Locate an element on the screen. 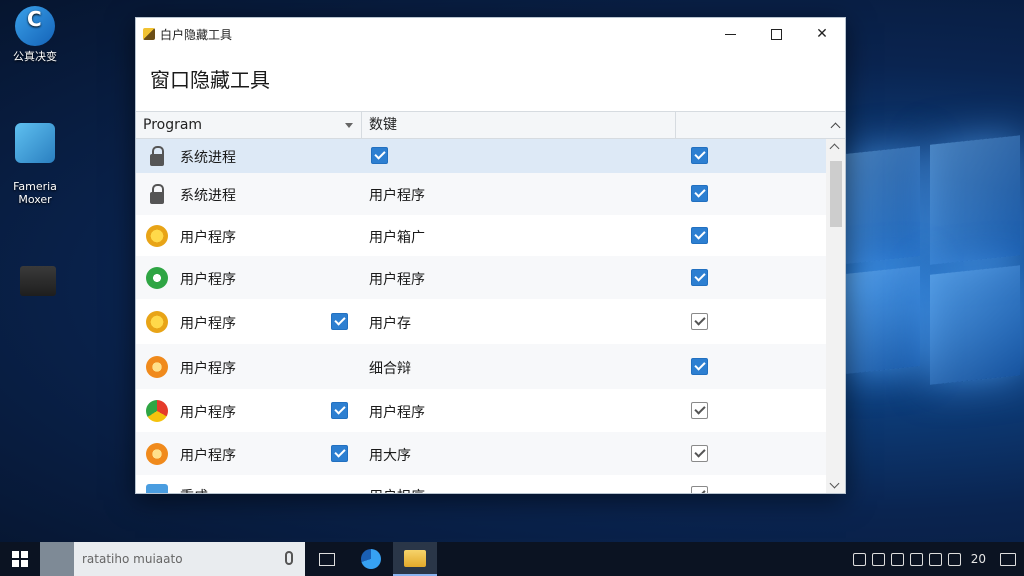 The image size is (1024, 576). table-row: 用户程序 用户箱广 is located at coordinates (481, 235).